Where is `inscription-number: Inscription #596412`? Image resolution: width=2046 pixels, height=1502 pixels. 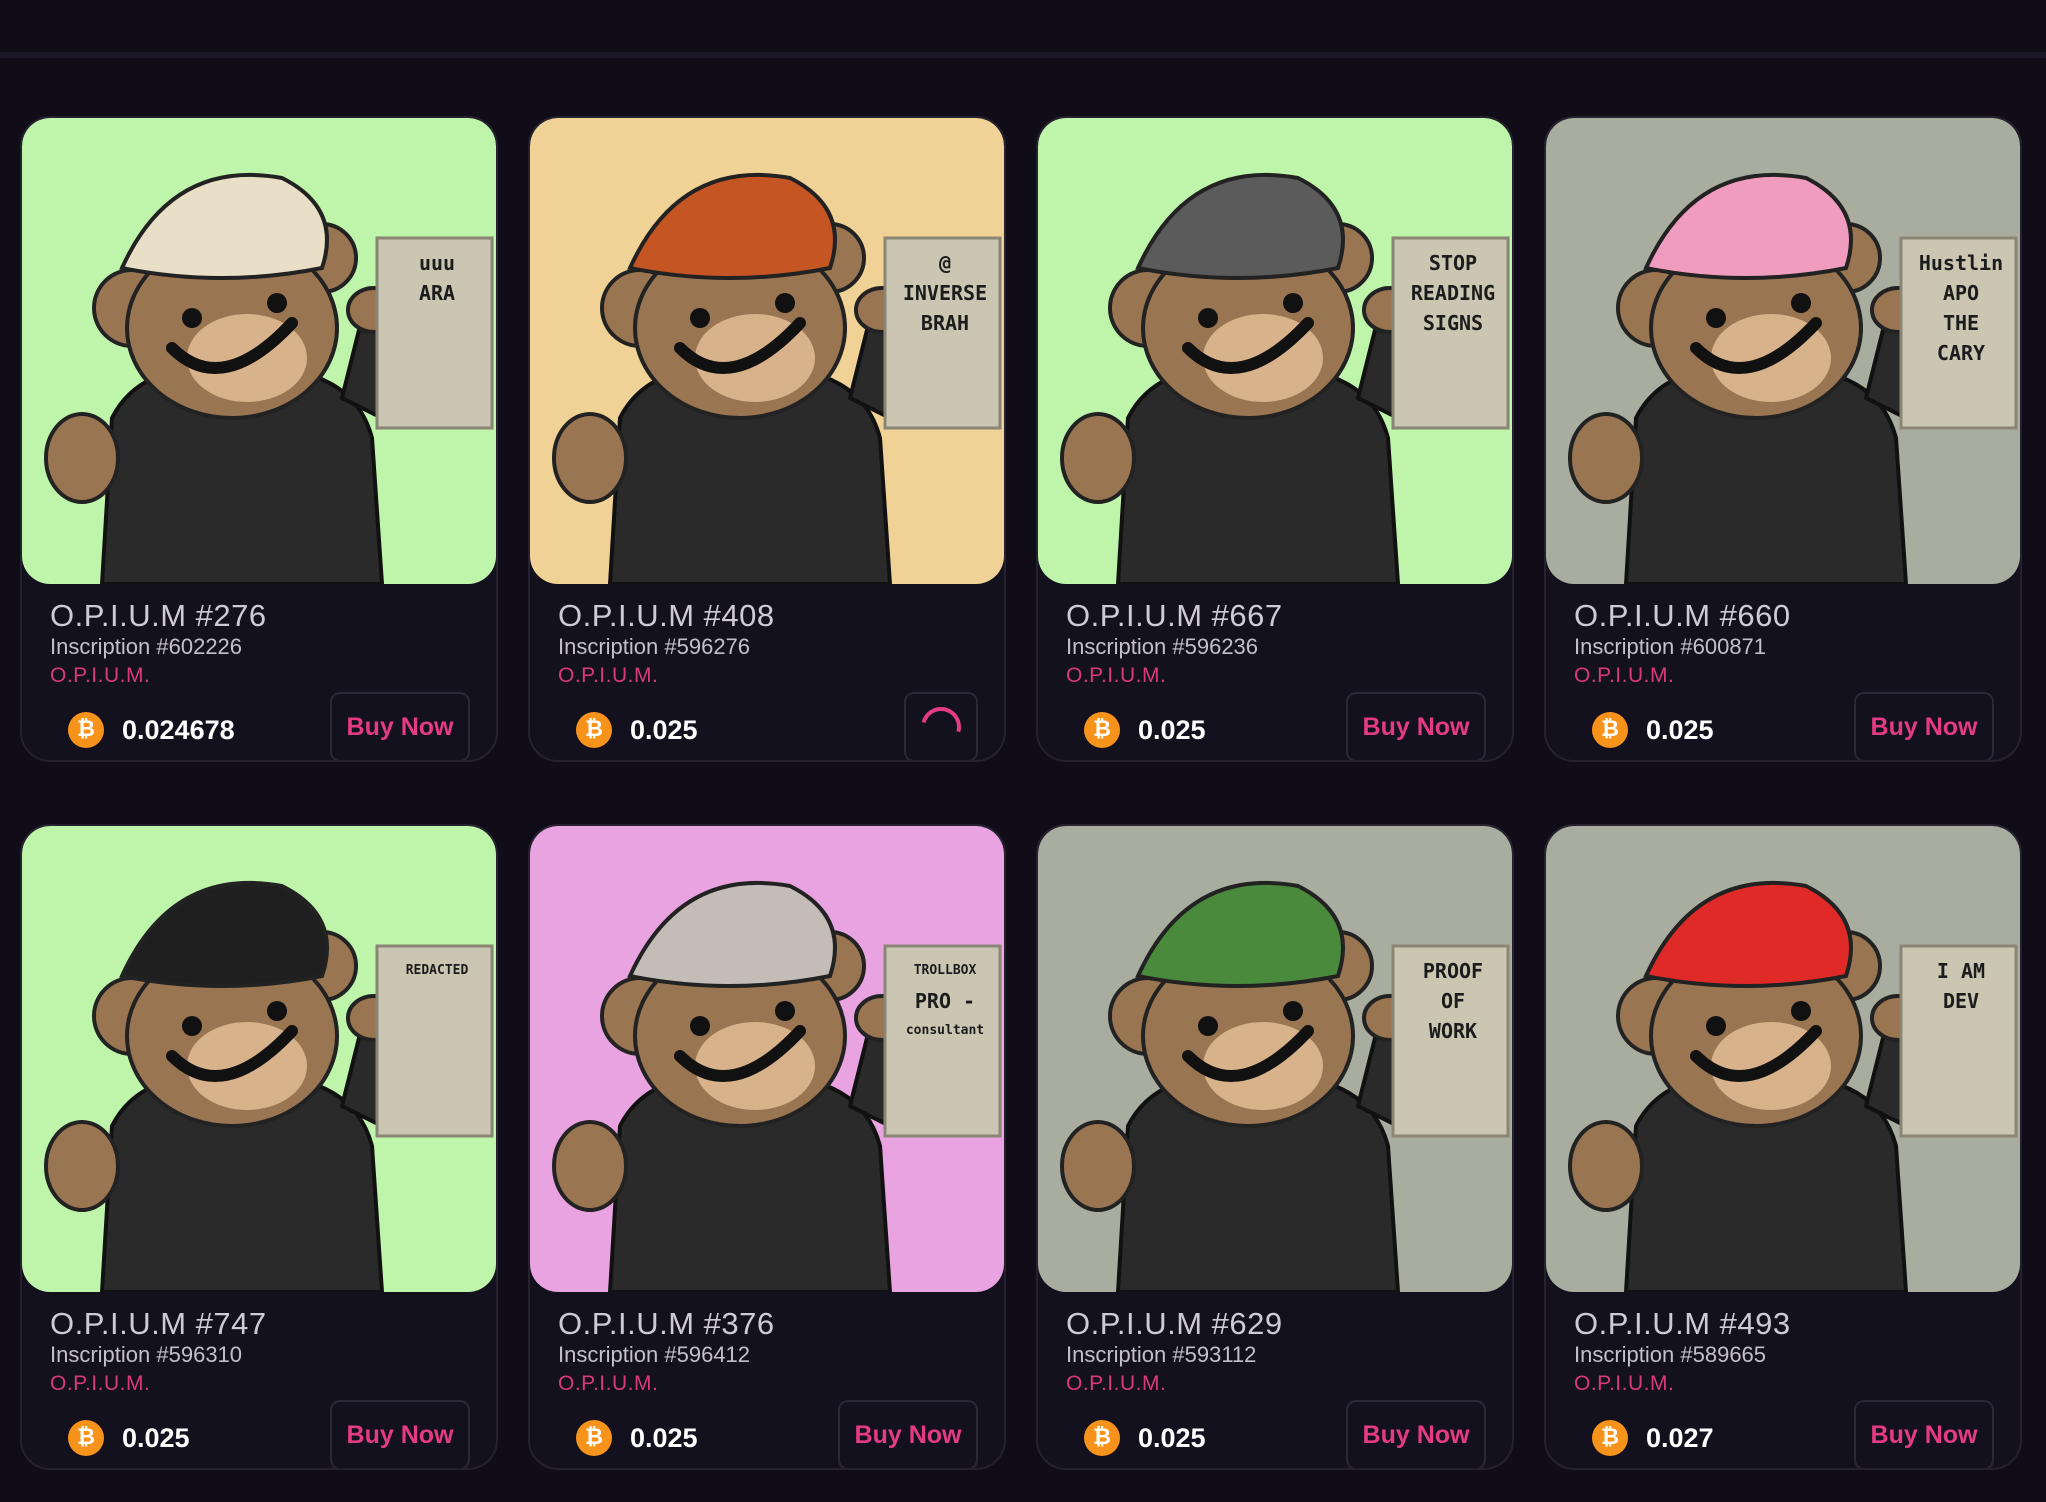
inscription-number: Inscription #596412 is located at coordinates (654, 1354).